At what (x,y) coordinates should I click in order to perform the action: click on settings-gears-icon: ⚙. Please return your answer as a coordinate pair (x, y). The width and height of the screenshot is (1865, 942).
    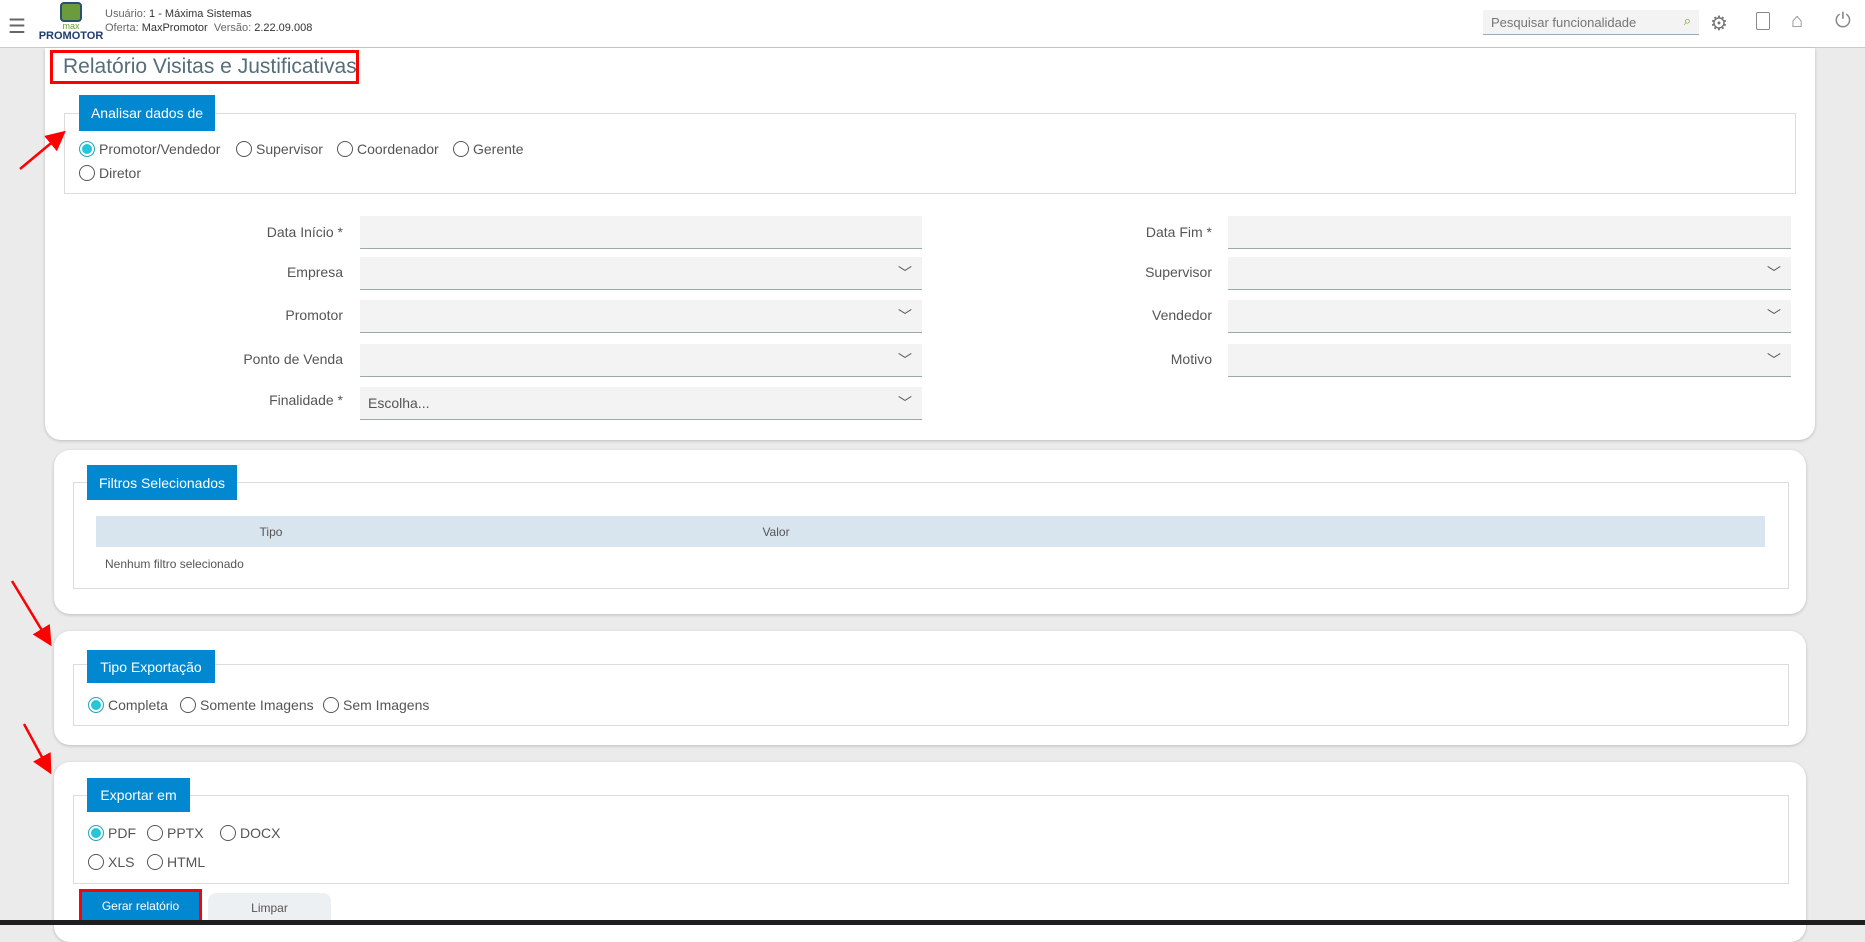
    Looking at the image, I should click on (1719, 23).